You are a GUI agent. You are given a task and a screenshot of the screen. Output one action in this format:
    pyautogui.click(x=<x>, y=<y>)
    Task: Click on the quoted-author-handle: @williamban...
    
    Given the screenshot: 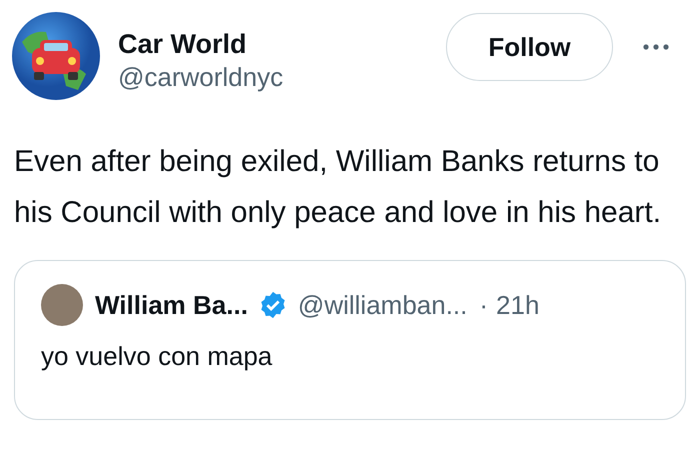 What is the action you would take?
    pyautogui.click(x=383, y=305)
    